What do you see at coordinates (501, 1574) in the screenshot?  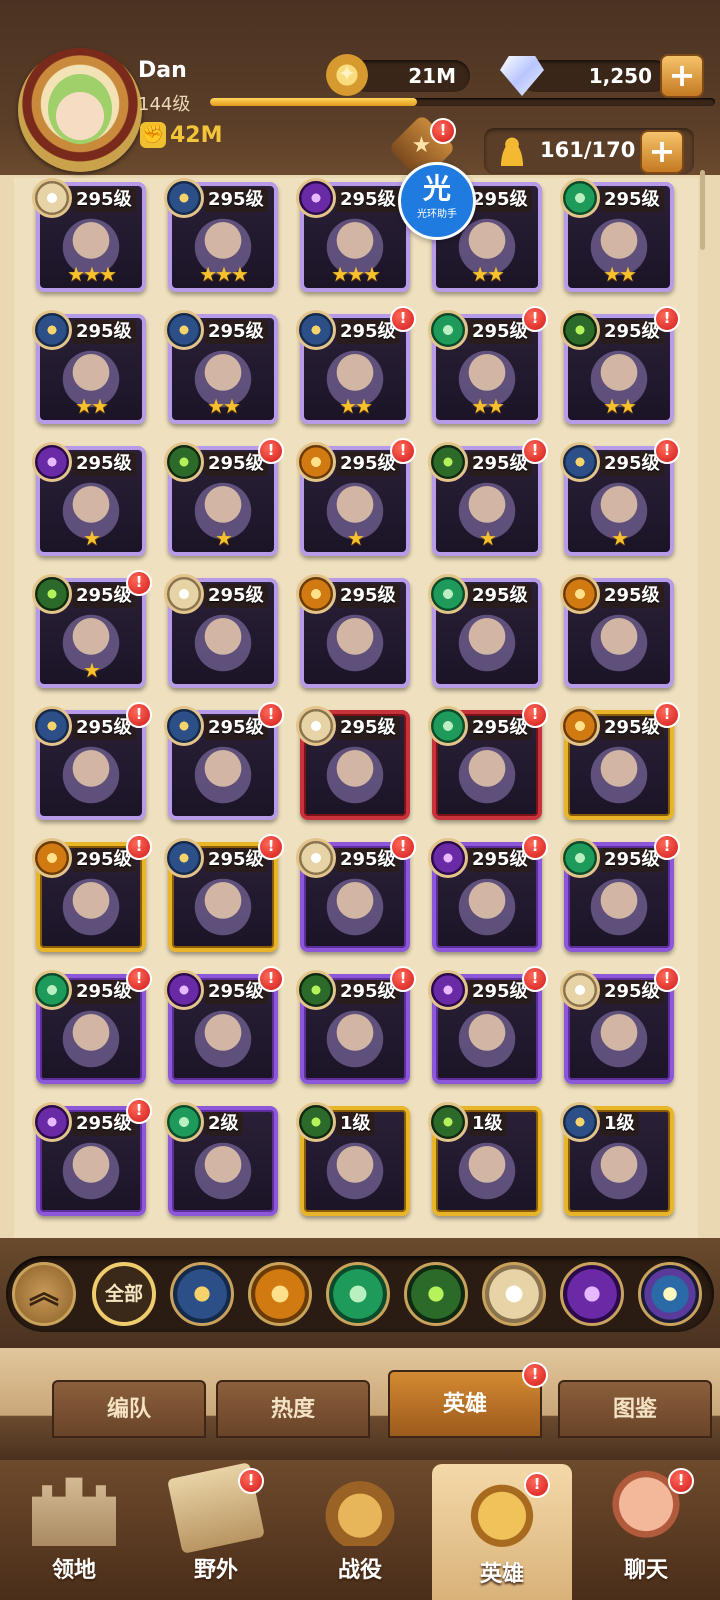 I see `nav-heroes-label: 英雄` at bounding box center [501, 1574].